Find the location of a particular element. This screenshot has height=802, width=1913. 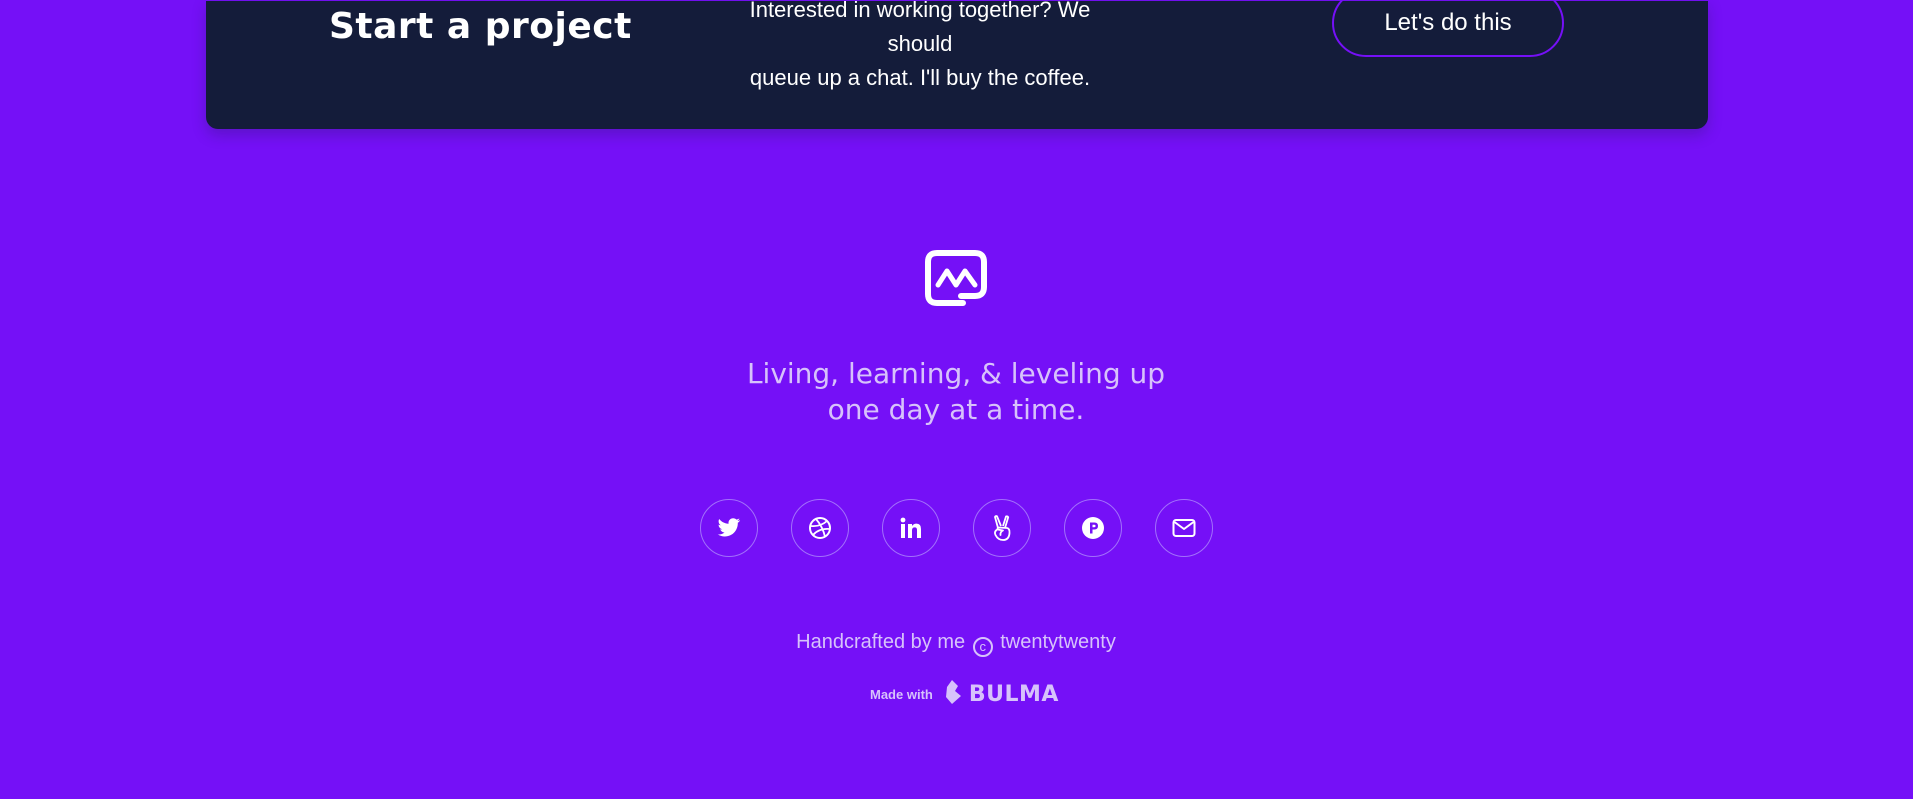

tagline-line1: Living, learning, & leveling up is located at coordinates (956, 373).